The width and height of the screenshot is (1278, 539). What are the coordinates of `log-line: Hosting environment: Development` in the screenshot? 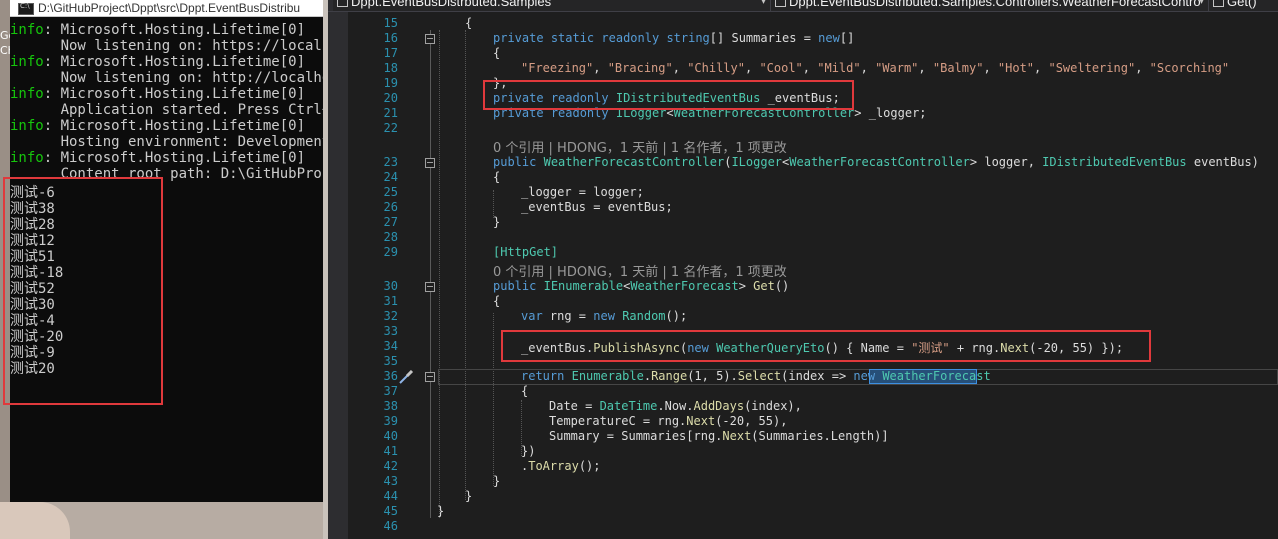 It's located at (166, 142).